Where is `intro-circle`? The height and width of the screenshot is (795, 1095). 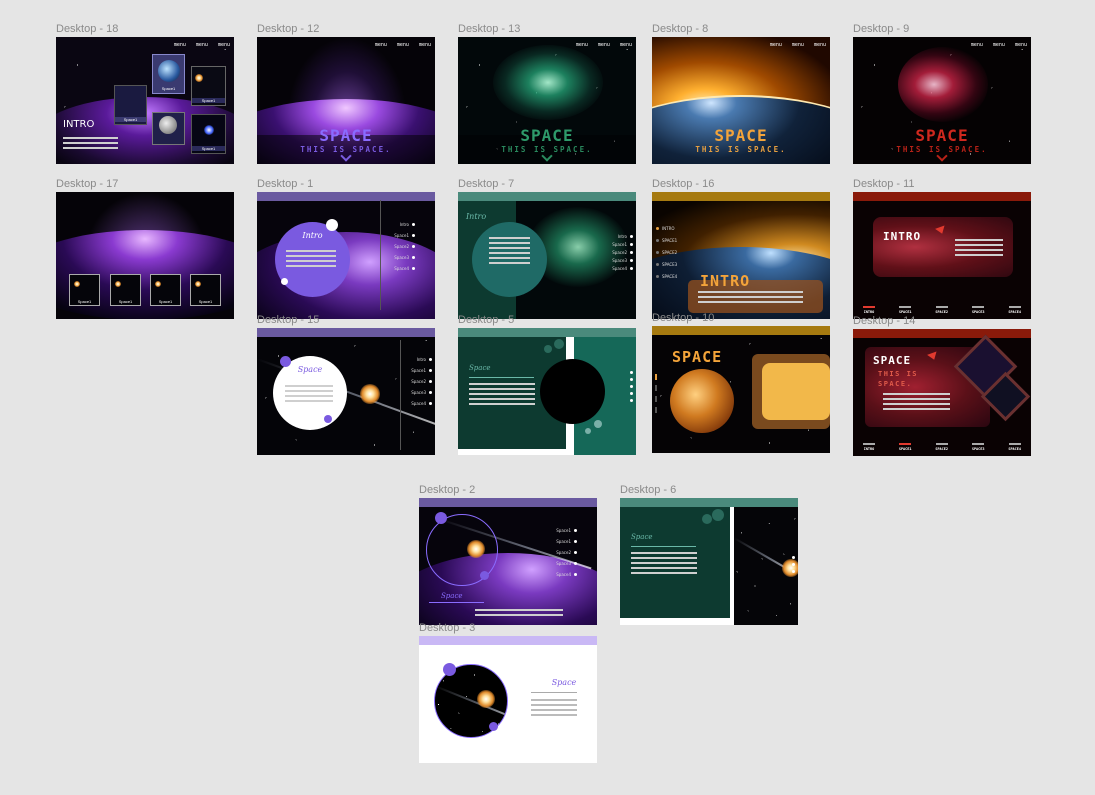 intro-circle is located at coordinates (509, 259).